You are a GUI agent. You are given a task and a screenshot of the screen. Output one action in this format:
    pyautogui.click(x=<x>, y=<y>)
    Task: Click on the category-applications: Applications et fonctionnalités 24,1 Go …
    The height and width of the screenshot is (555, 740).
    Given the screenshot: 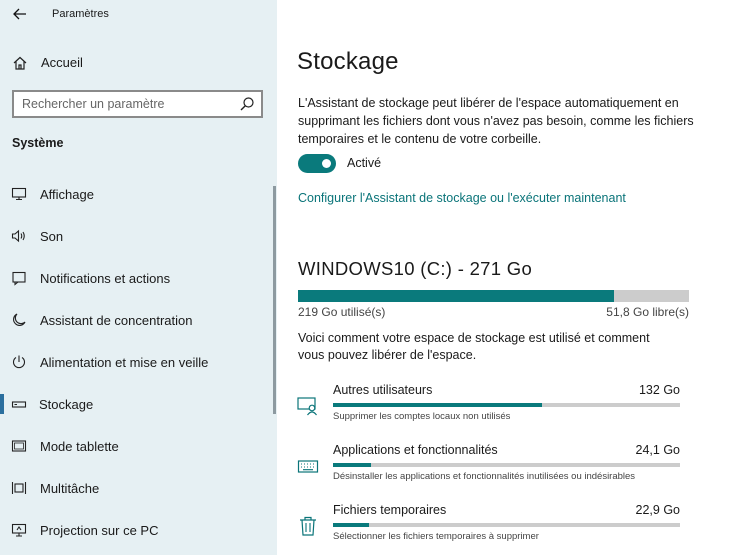 What is the action you would take?
    pyautogui.click(x=508, y=468)
    